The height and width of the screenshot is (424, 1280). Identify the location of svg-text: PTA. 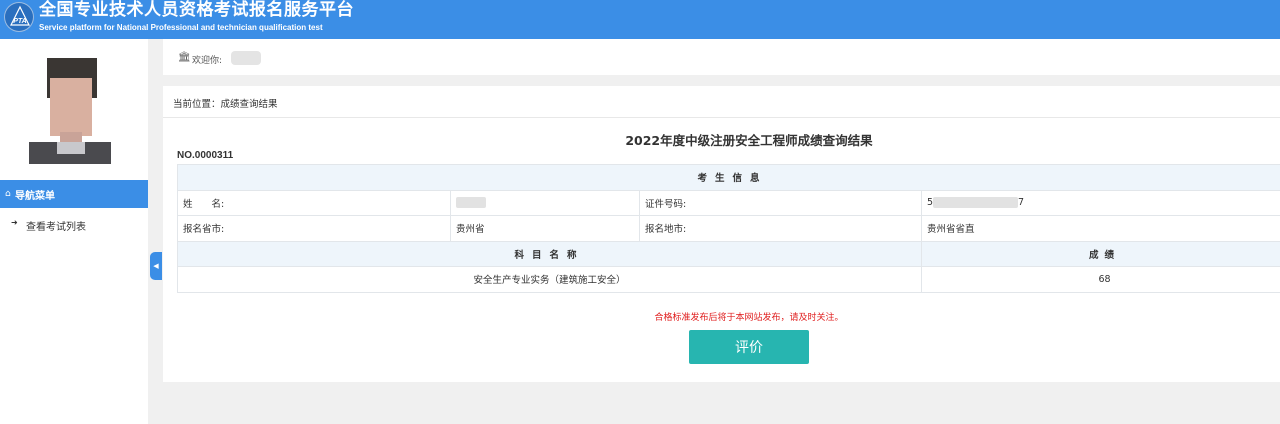
(19, 21).